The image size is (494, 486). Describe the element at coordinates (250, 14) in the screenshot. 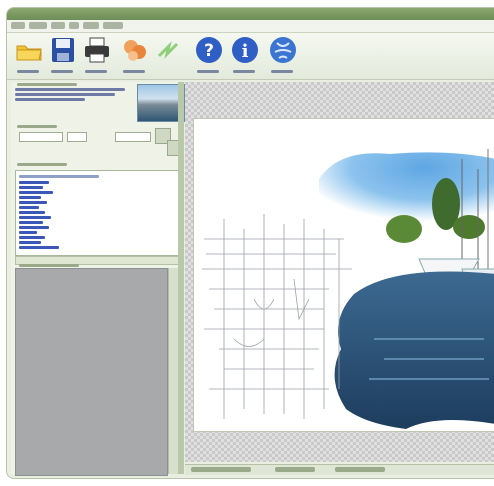

I see `title-bar` at that location.